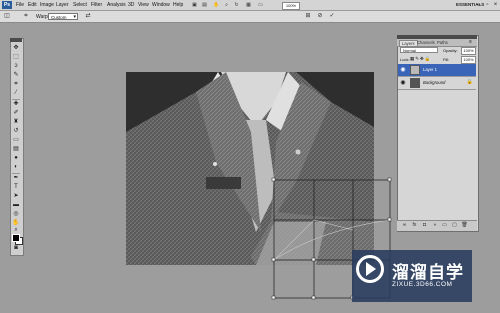  What do you see at coordinates (430, 69) in the screenshot?
I see `layer-name: Layer 1` at bounding box center [430, 69].